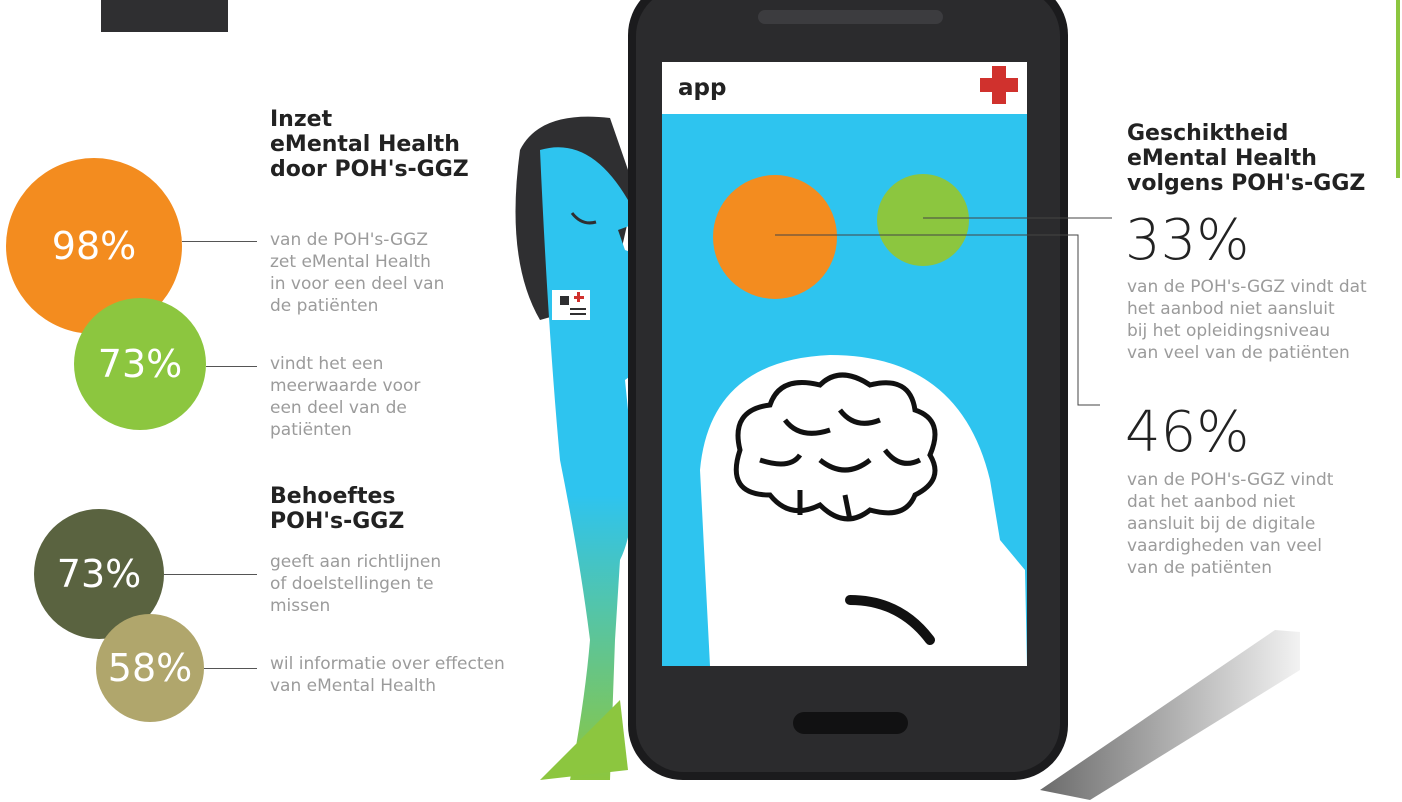  I want to click on header-bar, so click(164, 16).